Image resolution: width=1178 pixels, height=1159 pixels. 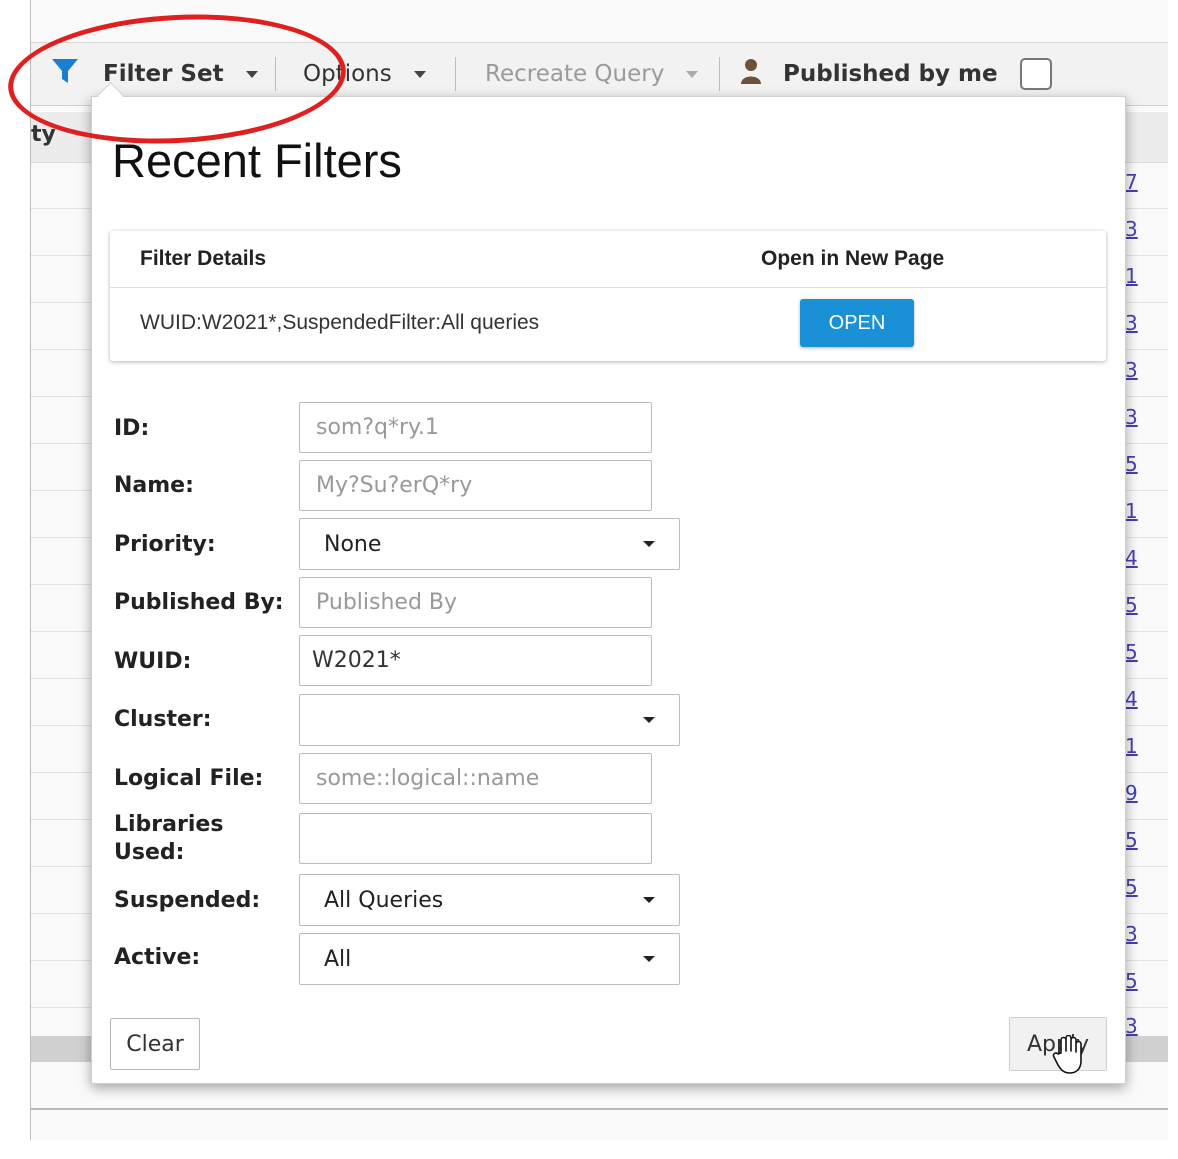 What do you see at coordinates (387, 602) in the screenshot?
I see `published-by-placeholder: Published By` at bounding box center [387, 602].